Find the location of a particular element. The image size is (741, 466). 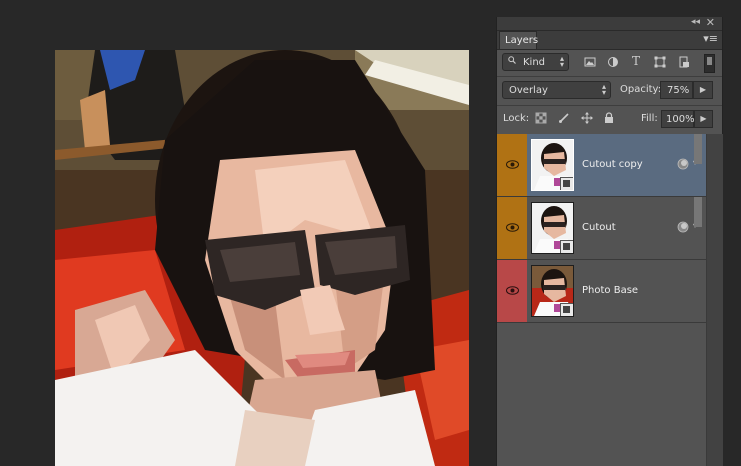

opacity-label: Opacity: is located at coordinates (641, 89).